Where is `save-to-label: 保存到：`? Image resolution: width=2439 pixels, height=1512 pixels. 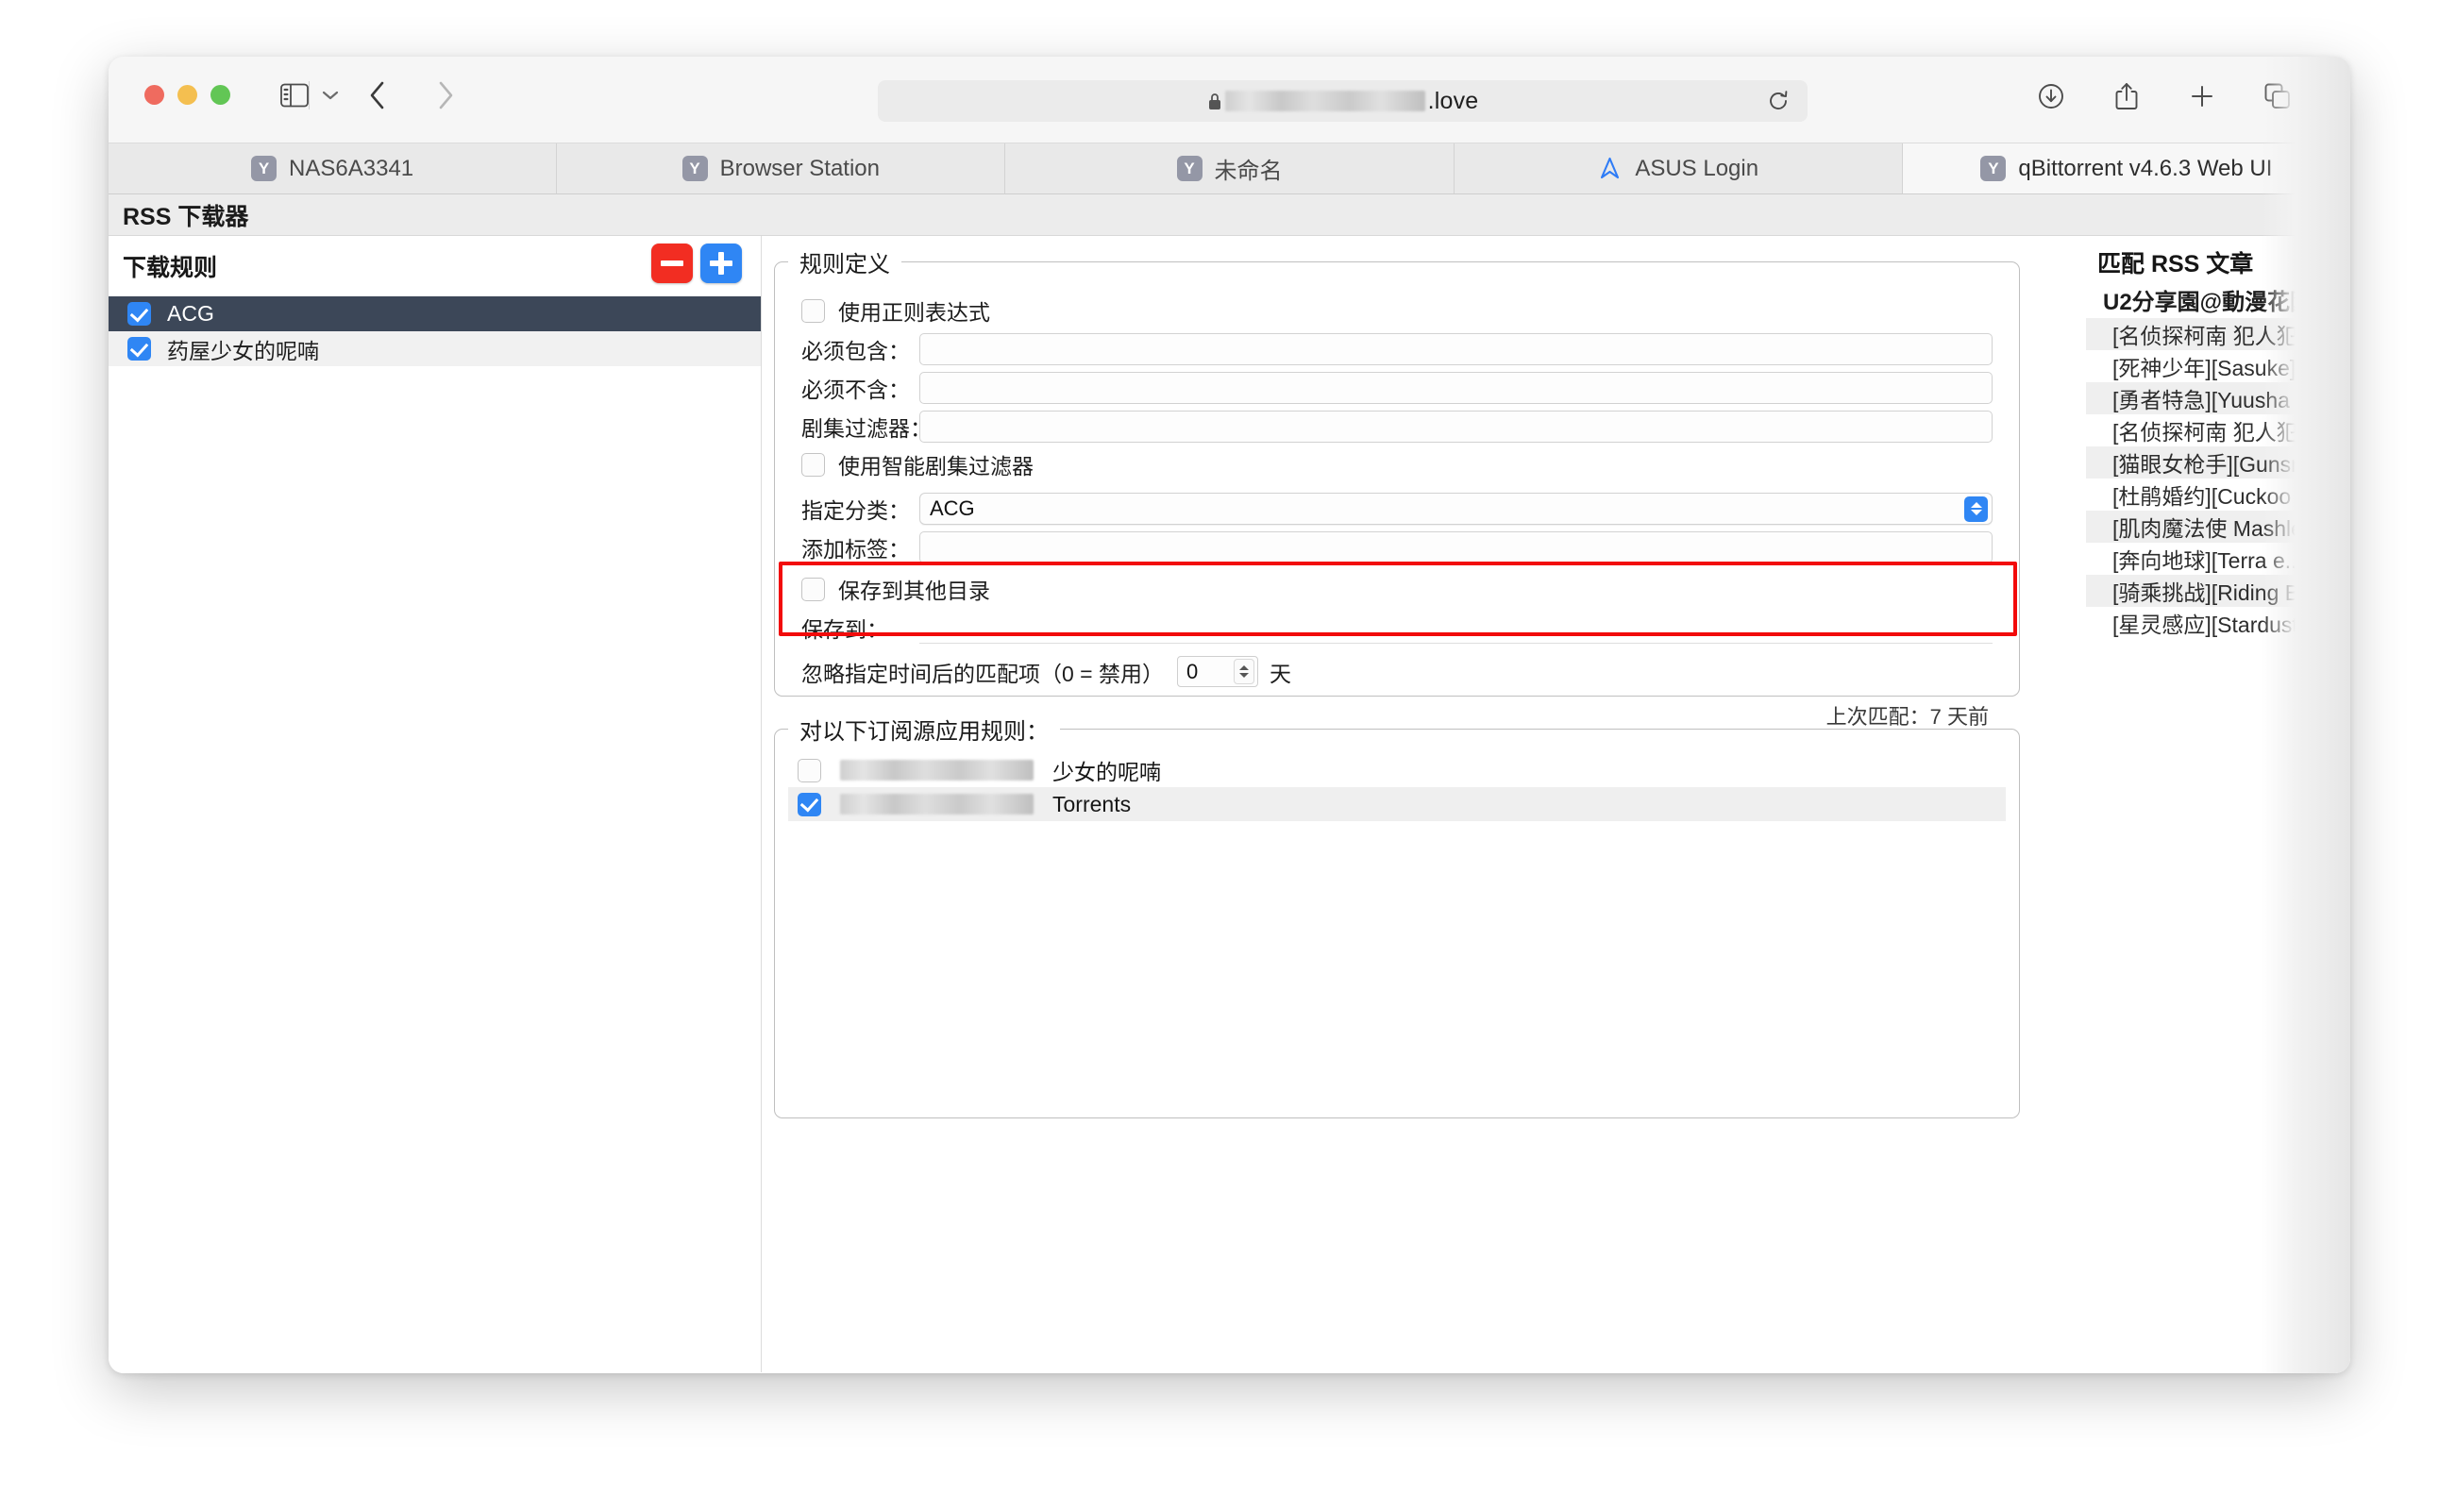 save-to-label: 保存到： is located at coordinates (845, 629).